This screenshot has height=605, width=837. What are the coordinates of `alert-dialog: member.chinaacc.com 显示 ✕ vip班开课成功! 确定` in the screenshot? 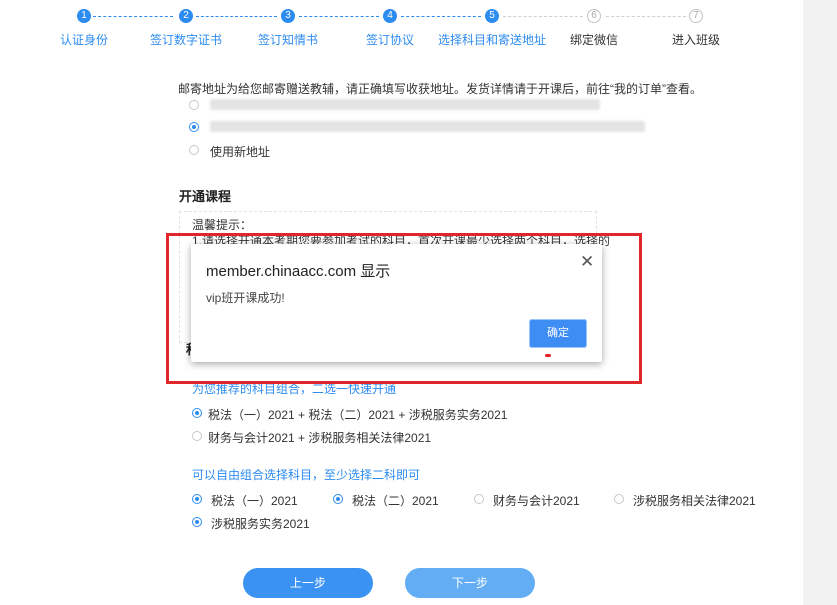 It's located at (396, 303).